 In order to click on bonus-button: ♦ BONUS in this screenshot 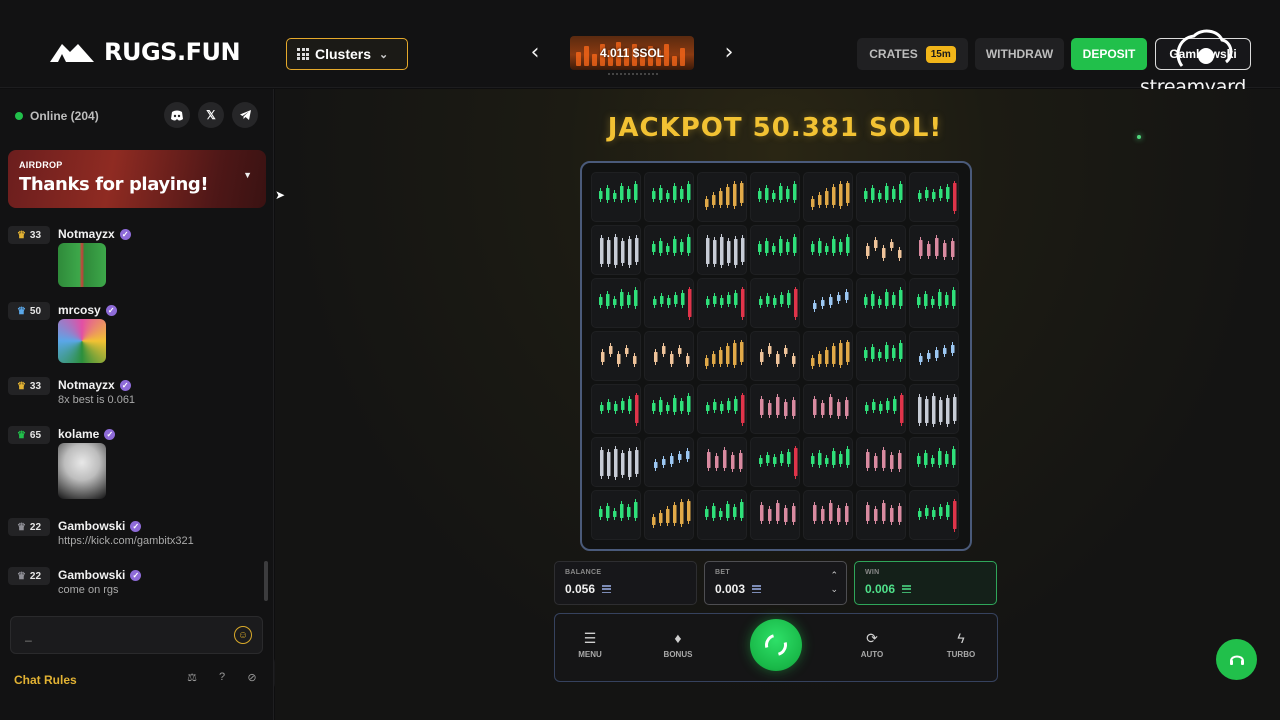, I will do `click(678, 644)`.